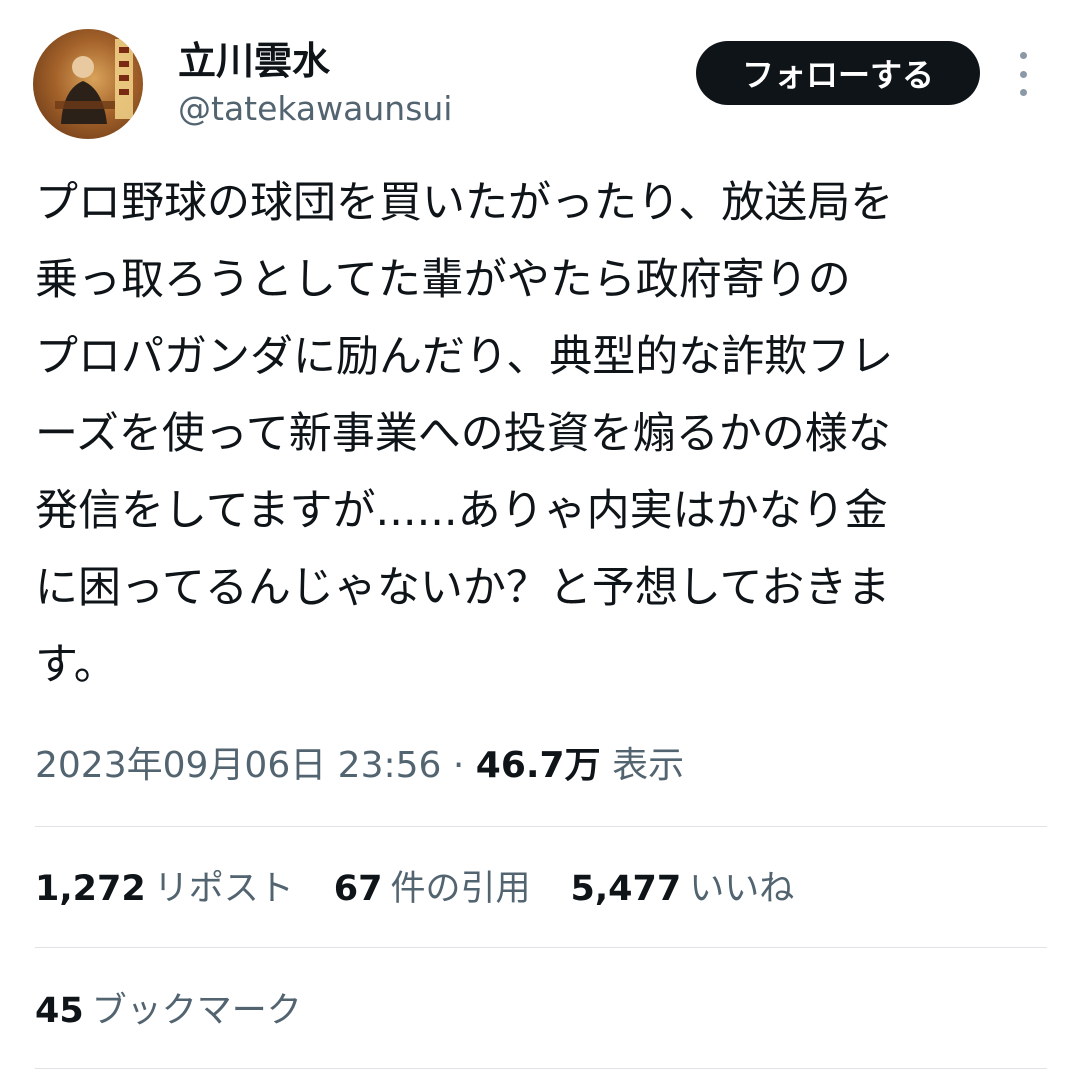 Image resolution: width=1080 pixels, height=1083 pixels. I want to click on tweet-line: 乗っ取ろうとしてた輩がやたら政府寄りの, so click(443, 280).